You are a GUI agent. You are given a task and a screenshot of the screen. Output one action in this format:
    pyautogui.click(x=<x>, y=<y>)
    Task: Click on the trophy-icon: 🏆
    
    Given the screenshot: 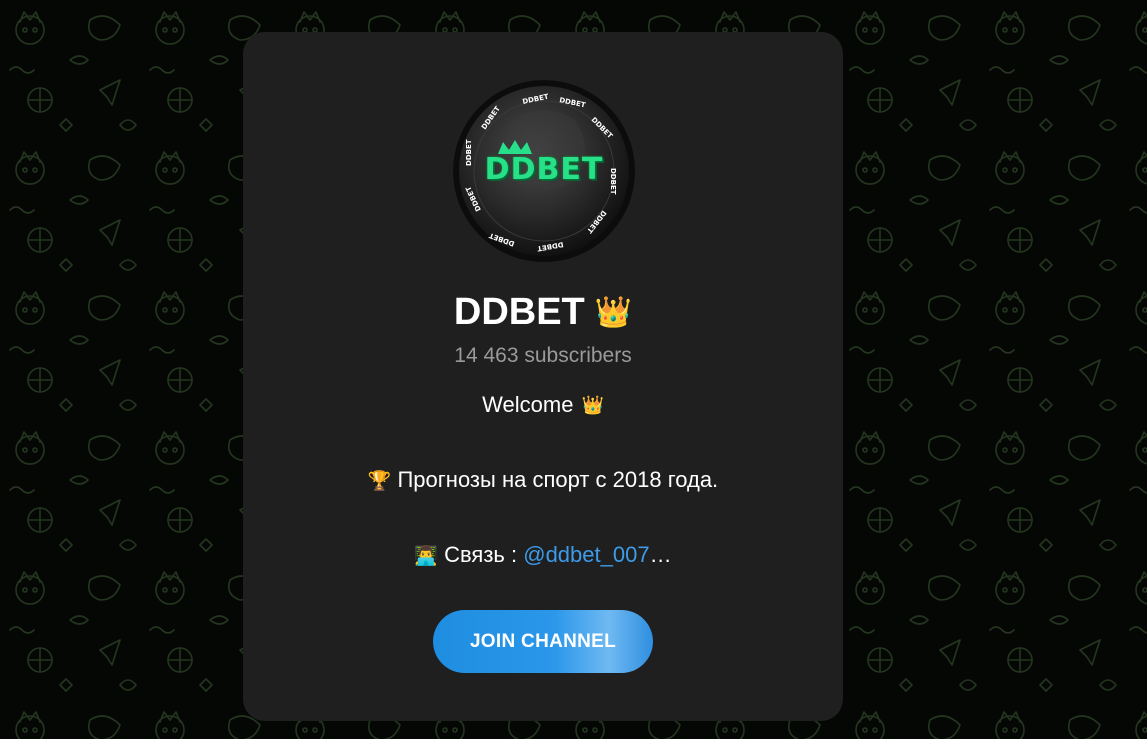 What is the action you would take?
    pyautogui.click(x=379, y=481)
    